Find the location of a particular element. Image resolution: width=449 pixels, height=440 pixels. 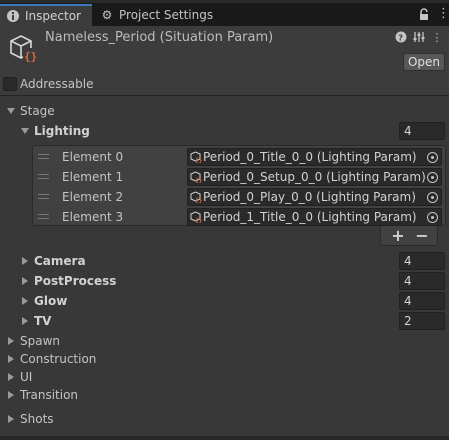

object-field-value: Period_0_Setup_0_0 (Lighting Param) is located at coordinates (314, 177).